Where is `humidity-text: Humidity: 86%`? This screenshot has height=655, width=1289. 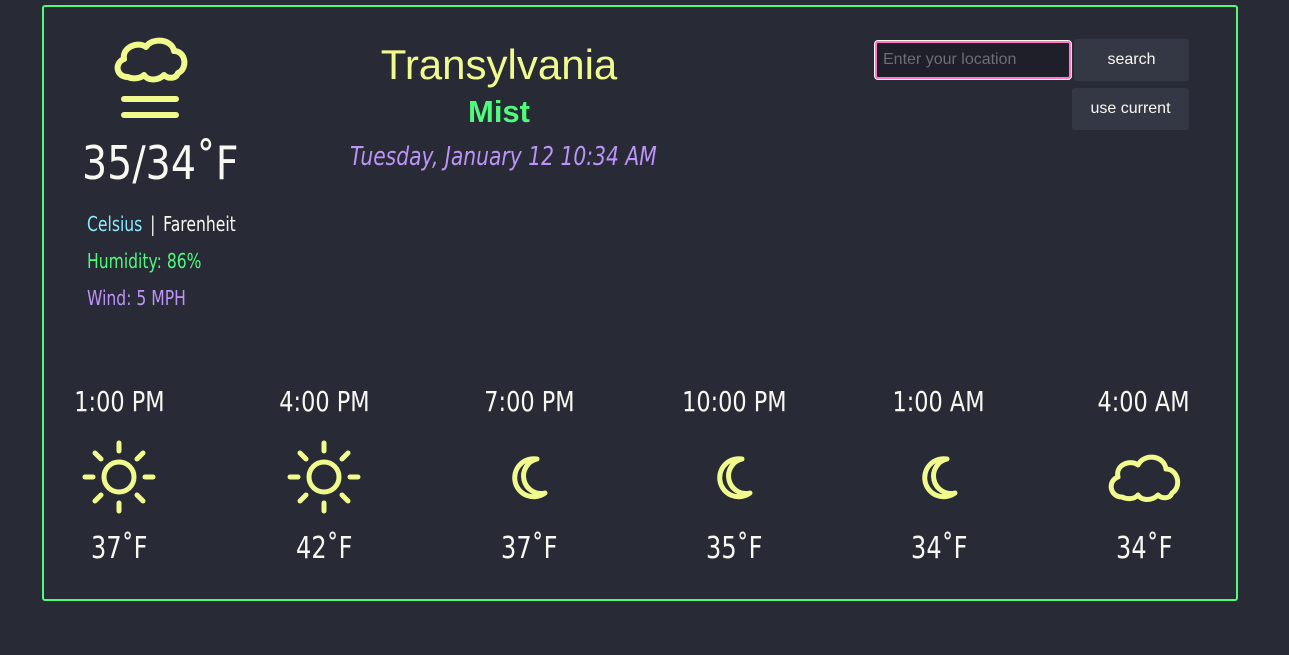 humidity-text: Humidity: 86% is located at coordinates (144, 261).